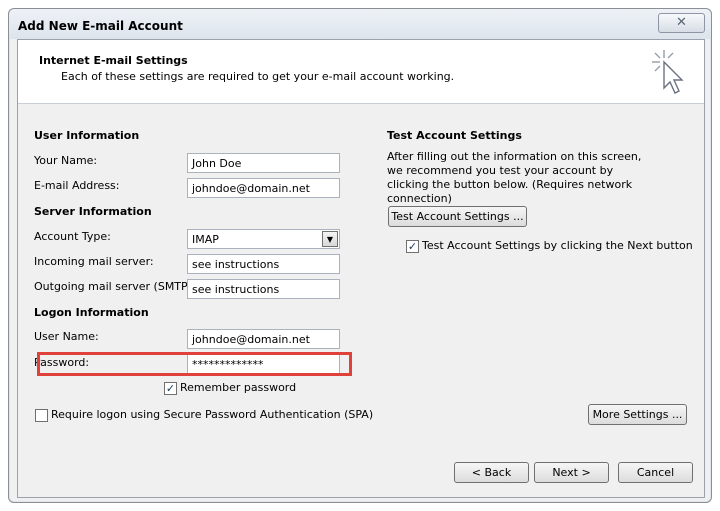 The image size is (720, 511). What do you see at coordinates (668, 72) in the screenshot?
I see `cursor-sparkle-icon` at bounding box center [668, 72].